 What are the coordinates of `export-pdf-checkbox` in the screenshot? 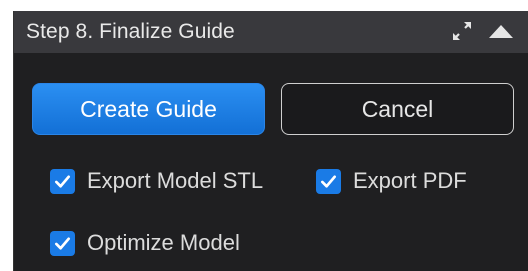 It's located at (328, 181).